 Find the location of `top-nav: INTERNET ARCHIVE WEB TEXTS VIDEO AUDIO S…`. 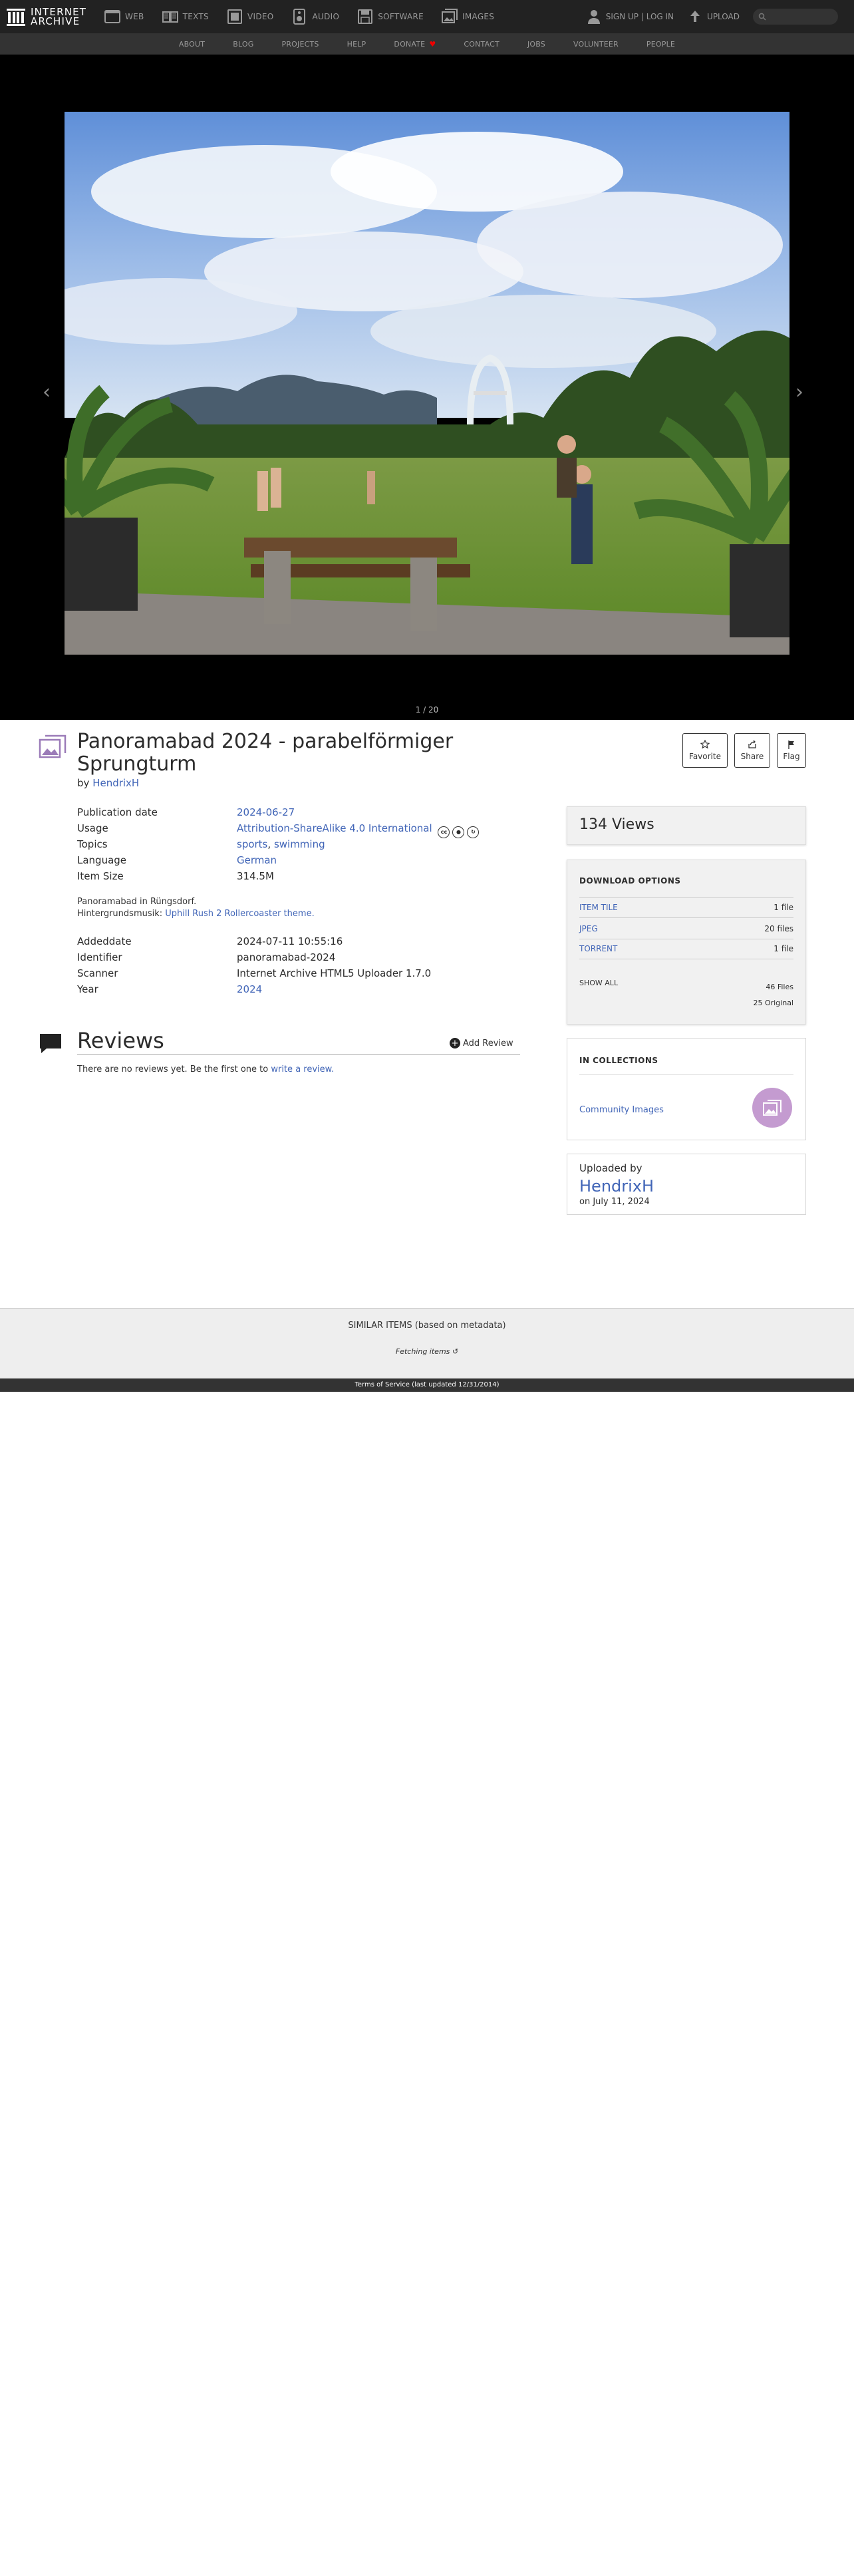

top-nav: INTERNET ARCHIVE WEB TEXTS VIDEO AUDIO S… is located at coordinates (427, 16).